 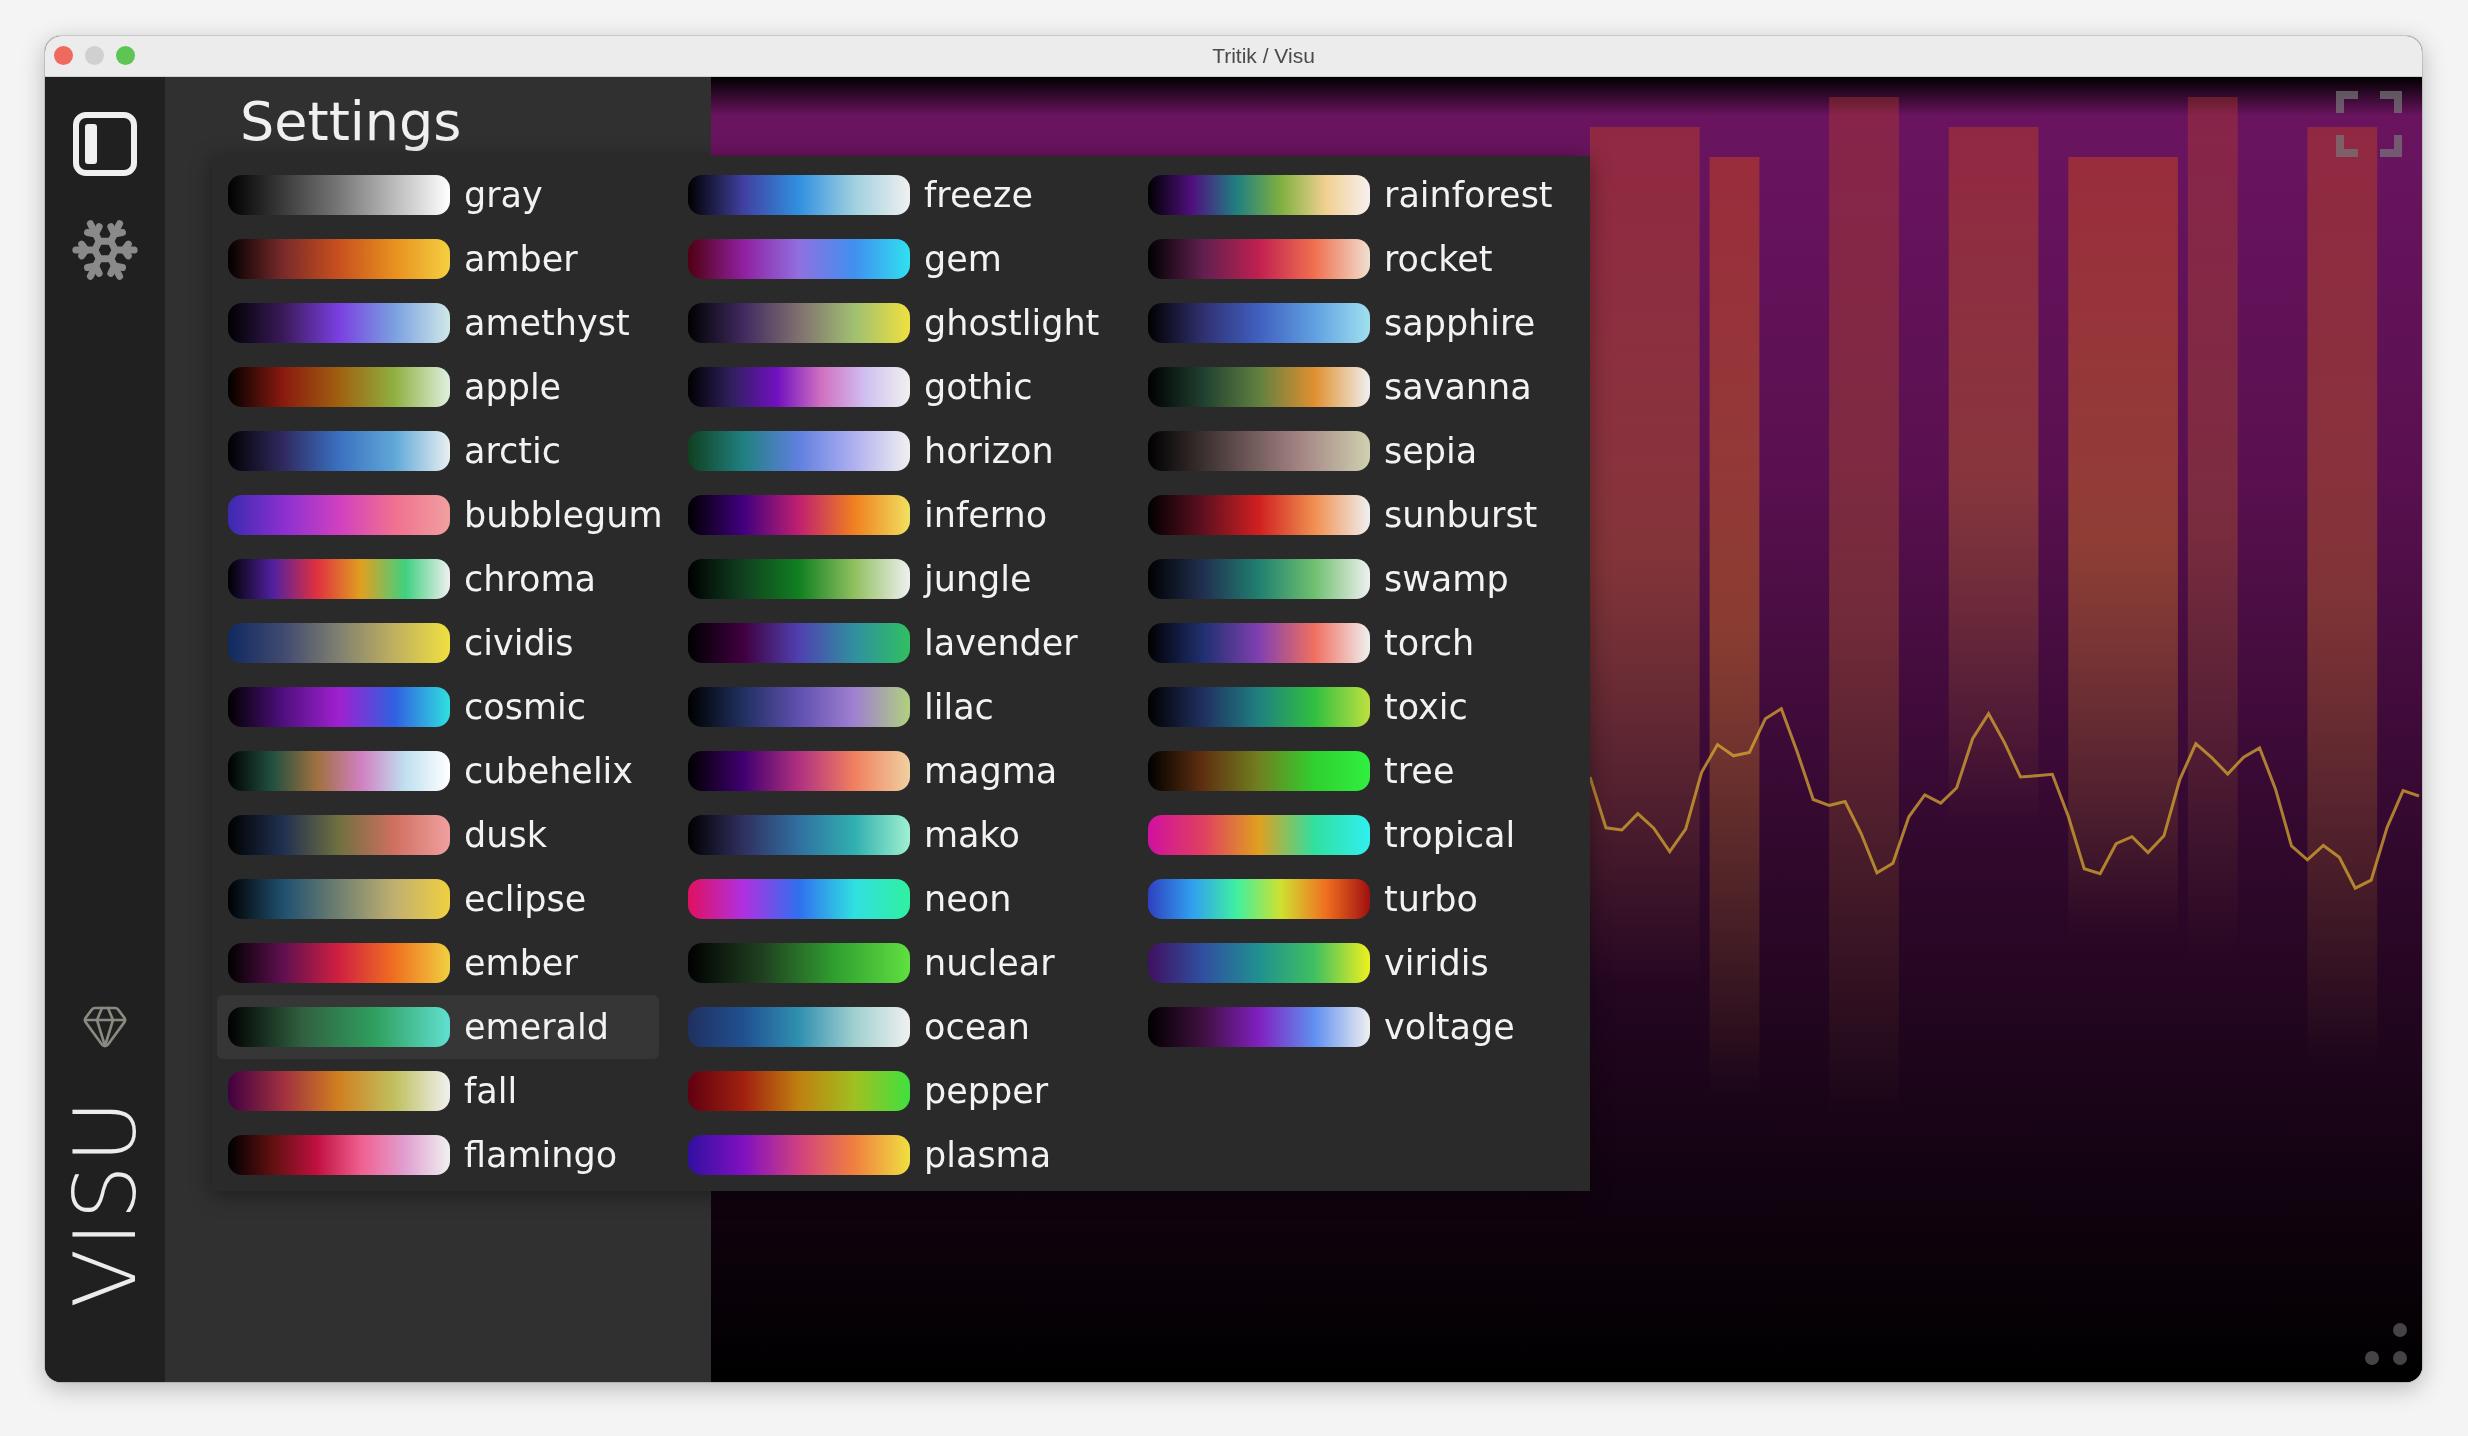 What do you see at coordinates (491, 1091) in the screenshot?
I see `colormap-label: fall` at bounding box center [491, 1091].